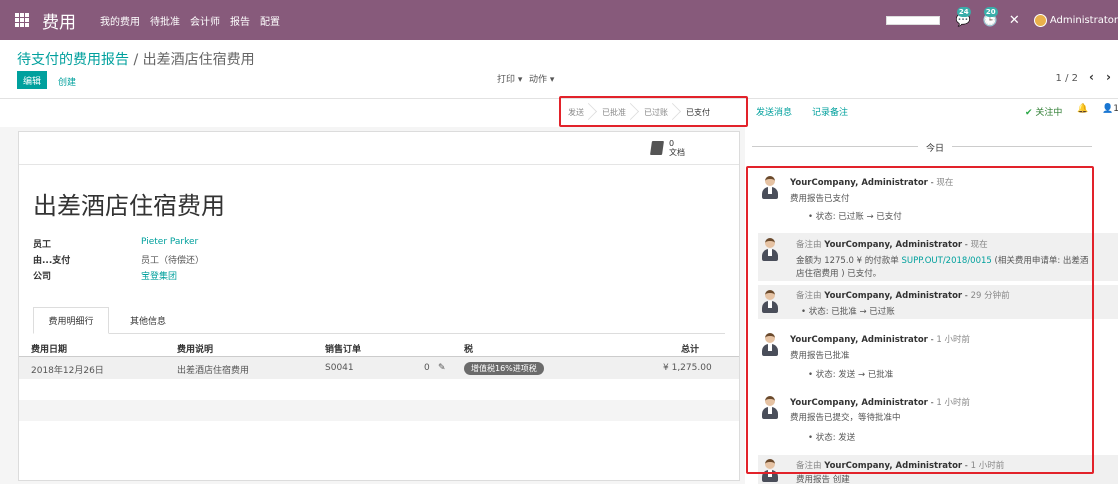  I want to click on cell-total: ¥ 1,275.00, so click(687, 368).